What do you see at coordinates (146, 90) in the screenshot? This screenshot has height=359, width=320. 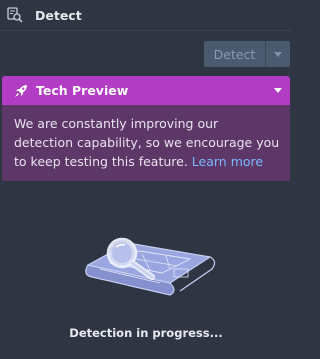 I see `tech-preview-header: Tech Preview` at bounding box center [146, 90].